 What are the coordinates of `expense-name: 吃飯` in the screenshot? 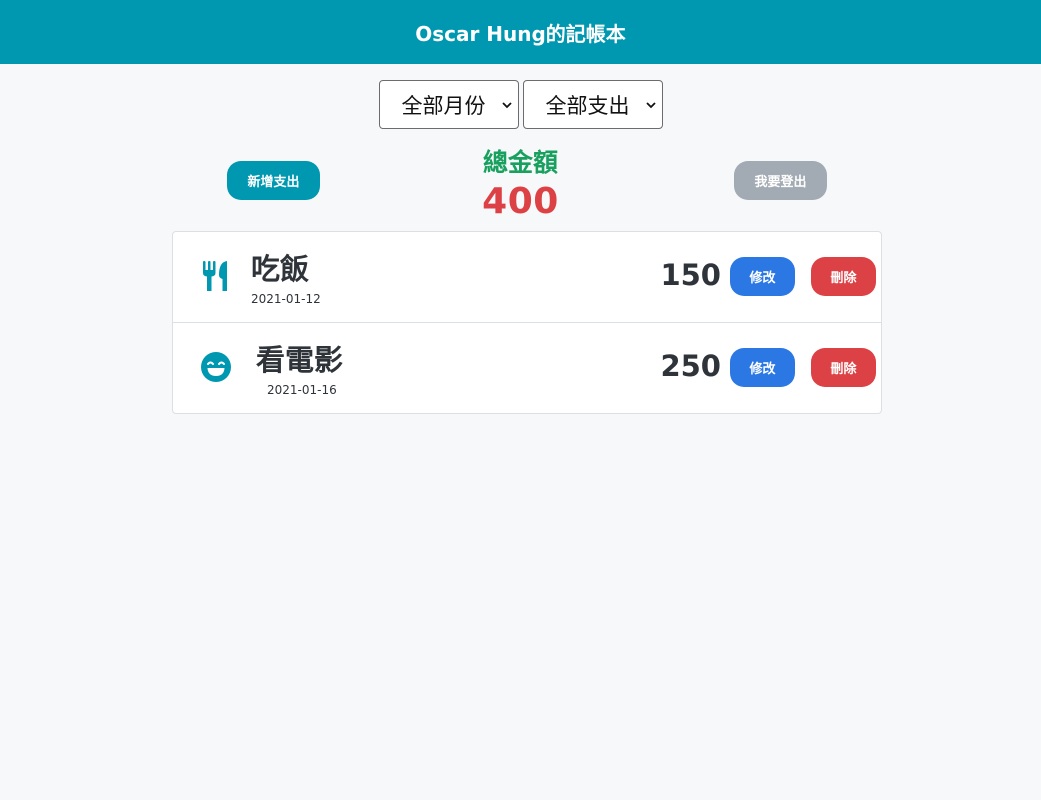 It's located at (280, 269).